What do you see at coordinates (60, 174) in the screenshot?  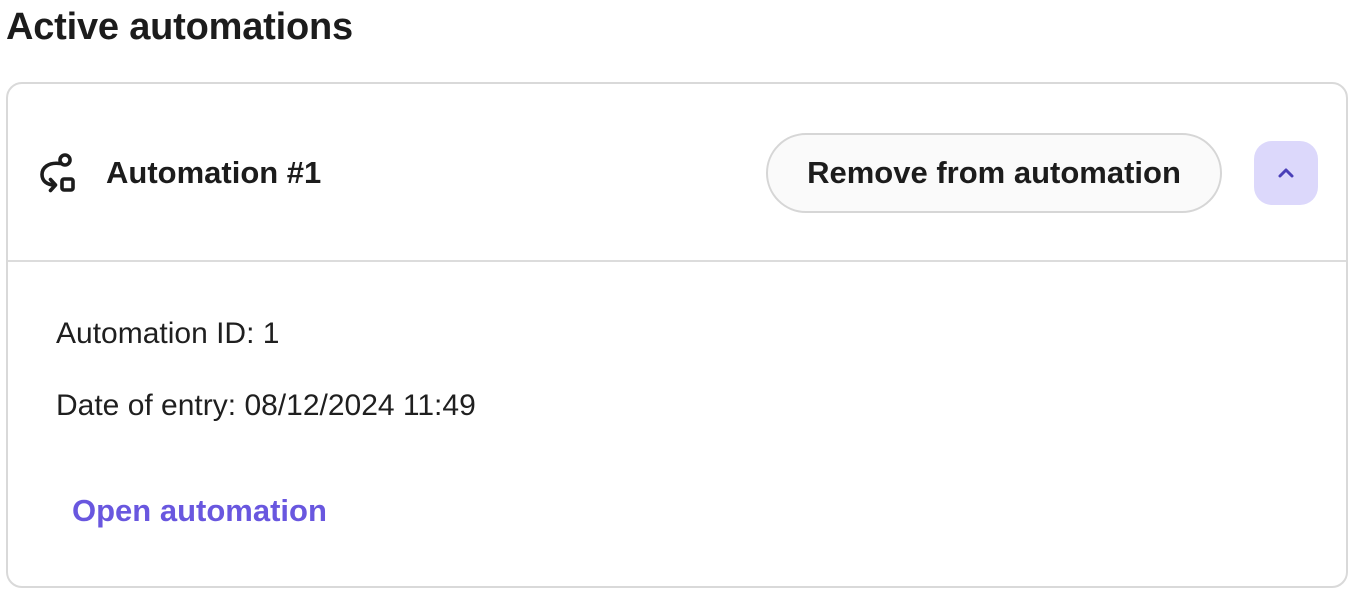 I see `workflow-icon` at bounding box center [60, 174].